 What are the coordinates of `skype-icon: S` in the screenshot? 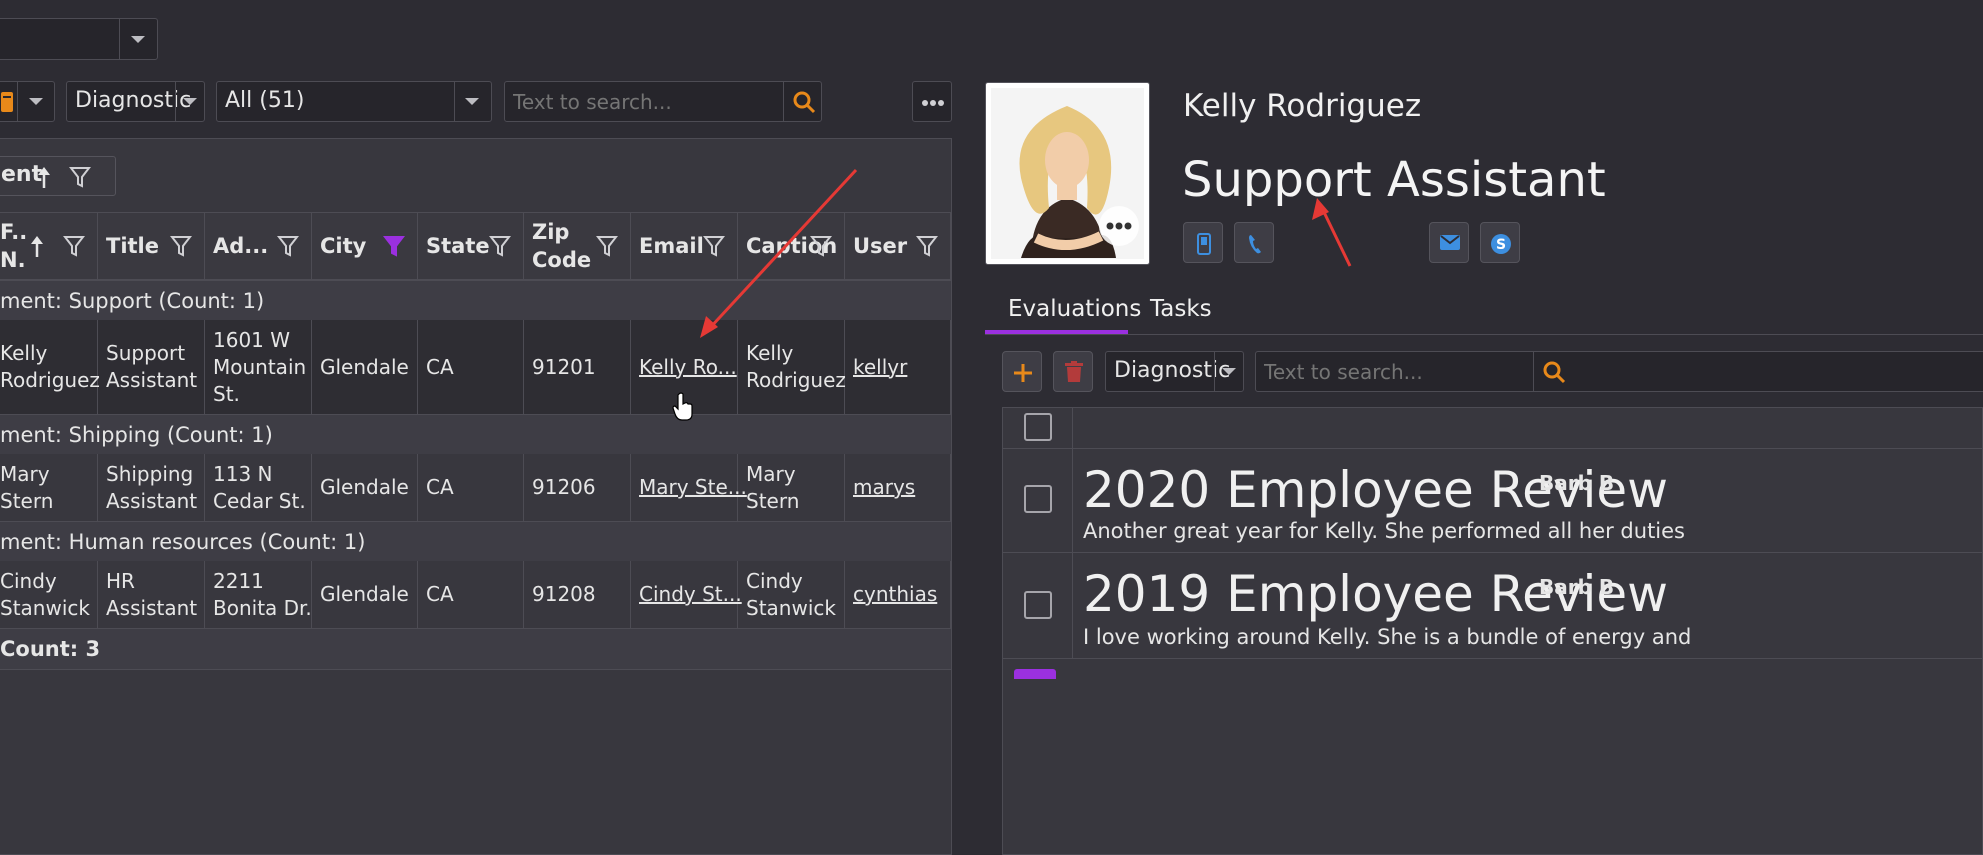 It's located at (1501, 244).